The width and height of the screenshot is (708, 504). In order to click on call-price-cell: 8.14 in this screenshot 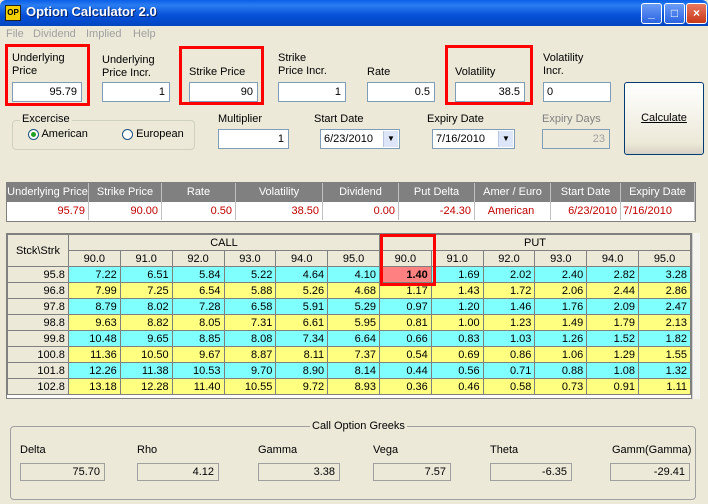, I will do `click(353, 370)`.